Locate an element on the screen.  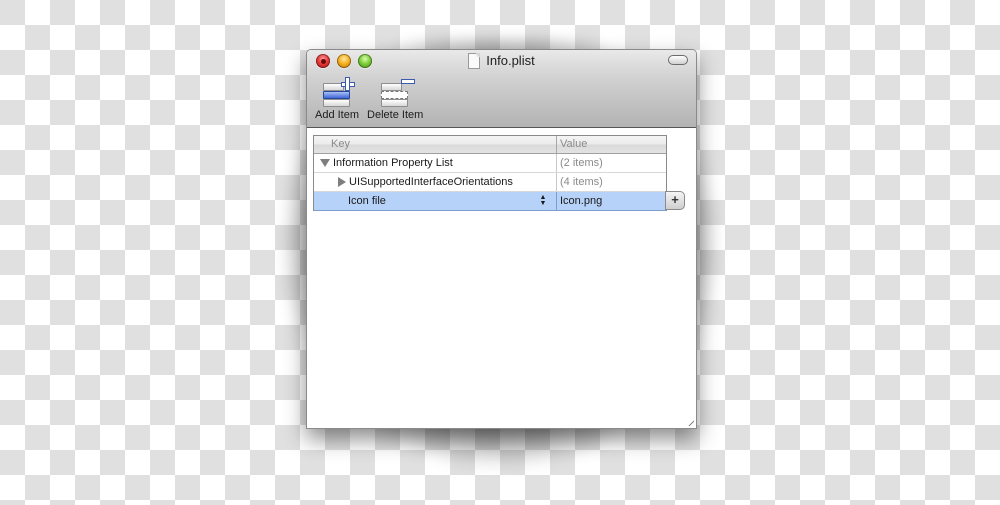
add-item-icon is located at coordinates (337, 92).